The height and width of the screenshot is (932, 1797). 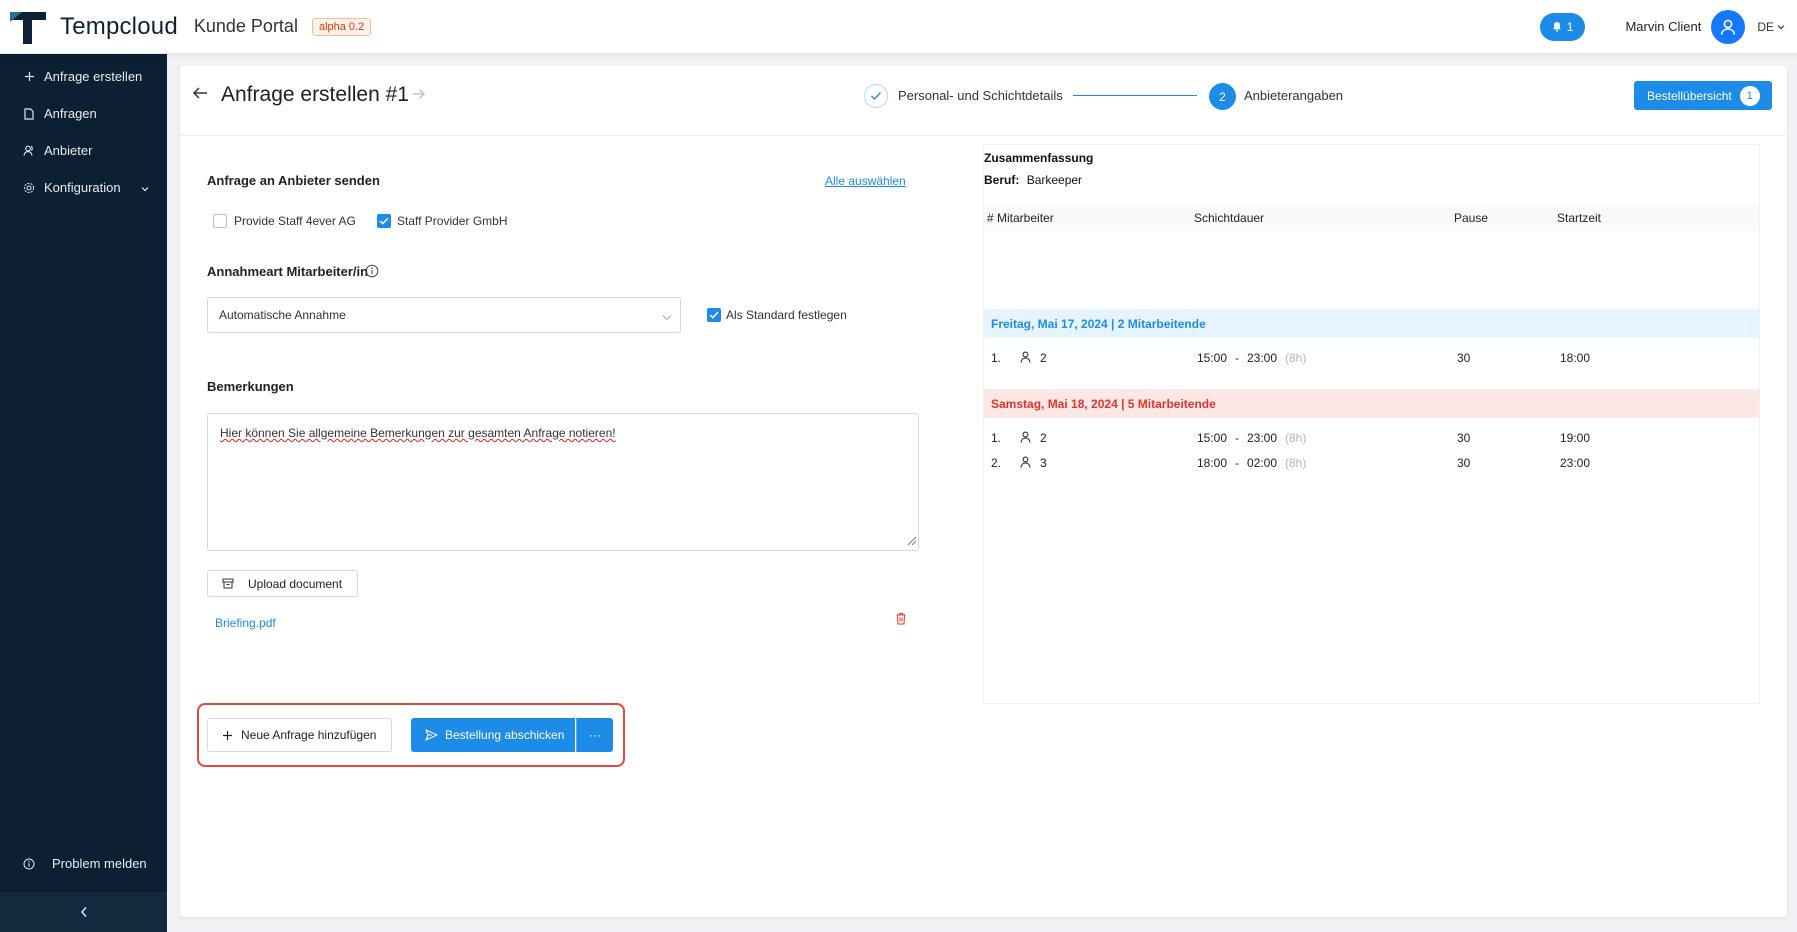 What do you see at coordinates (295, 221) in the screenshot?
I see `provider-label-1: Provide Staff 4ever AG` at bounding box center [295, 221].